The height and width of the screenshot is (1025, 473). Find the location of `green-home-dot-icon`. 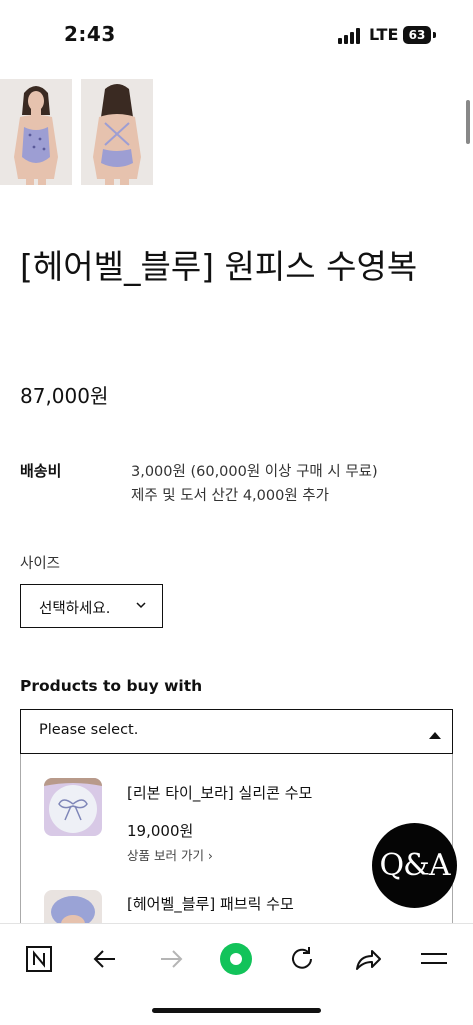

green-home-dot-icon is located at coordinates (236, 959).